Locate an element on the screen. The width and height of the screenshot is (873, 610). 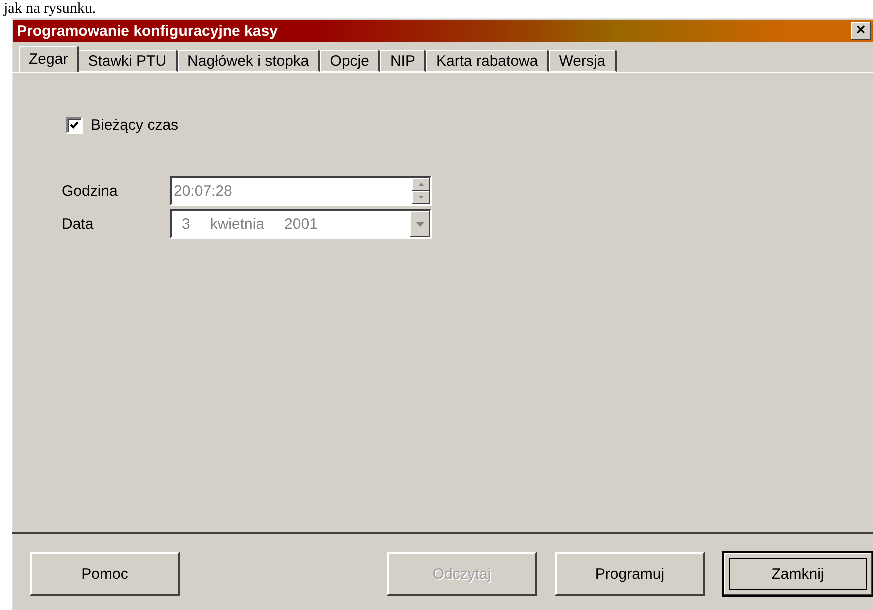
document-text: jak na rysunku. is located at coordinates (50, 9).